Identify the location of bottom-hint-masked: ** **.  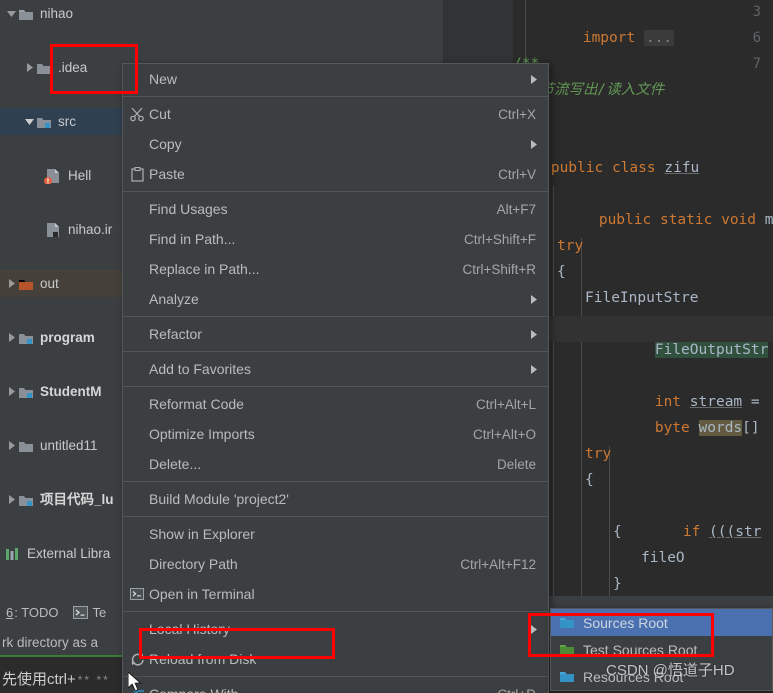
(93, 680).